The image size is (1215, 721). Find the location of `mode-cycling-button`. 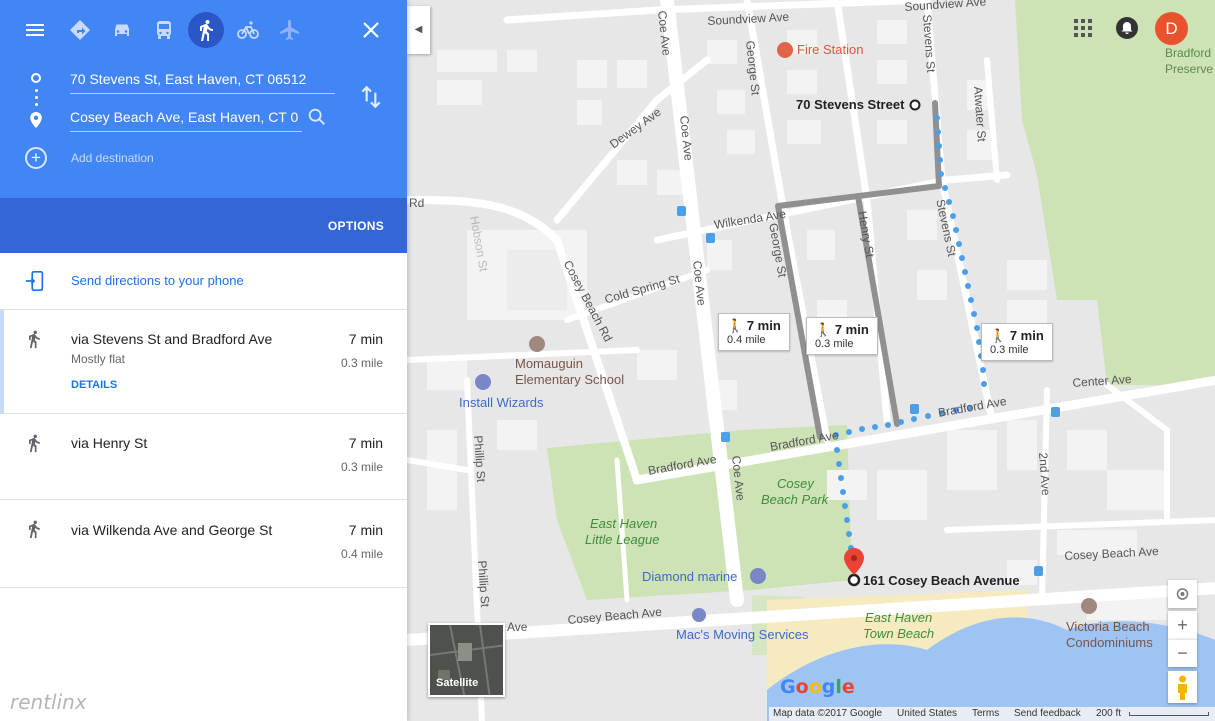

mode-cycling-button is located at coordinates (248, 30).